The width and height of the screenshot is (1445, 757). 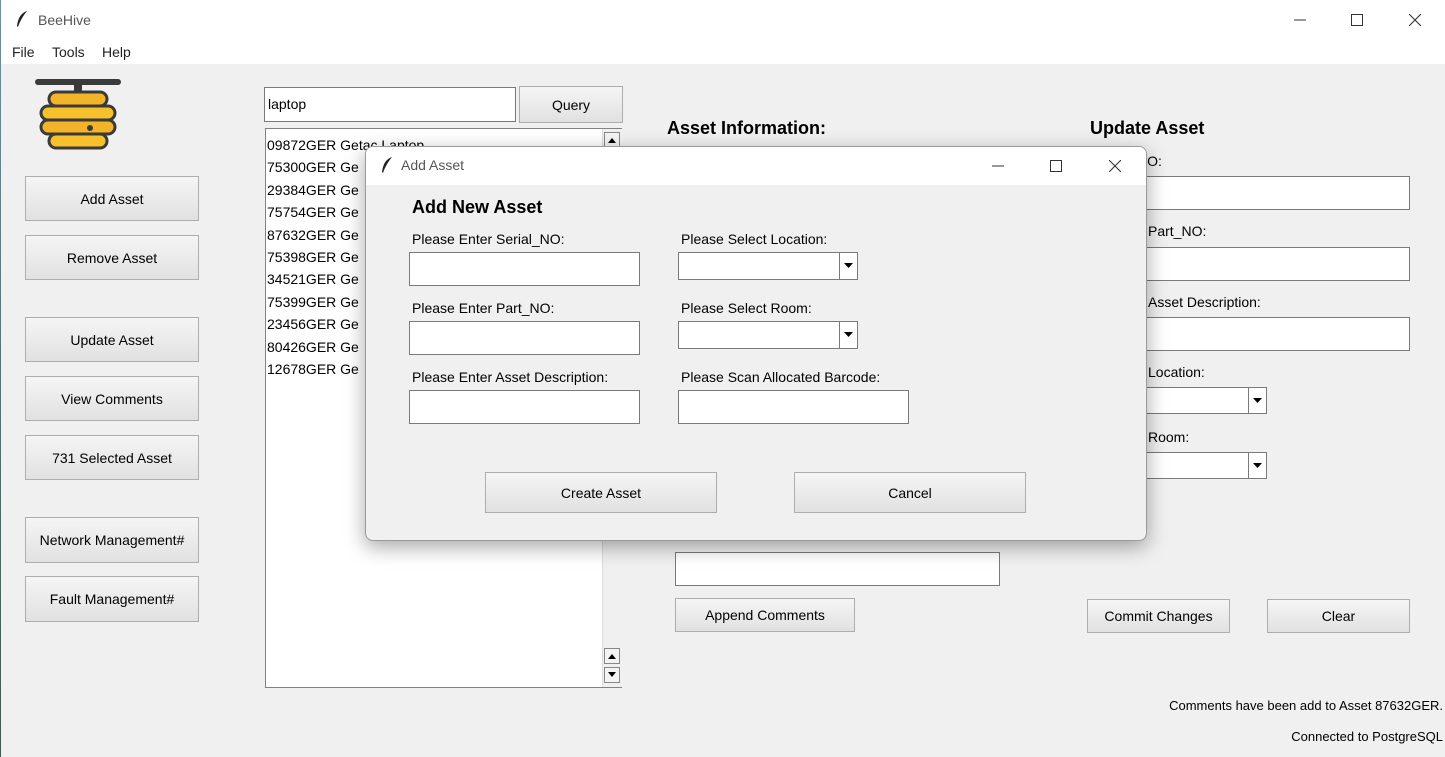 I want to click on query-button: Query, so click(x=571, y=104).